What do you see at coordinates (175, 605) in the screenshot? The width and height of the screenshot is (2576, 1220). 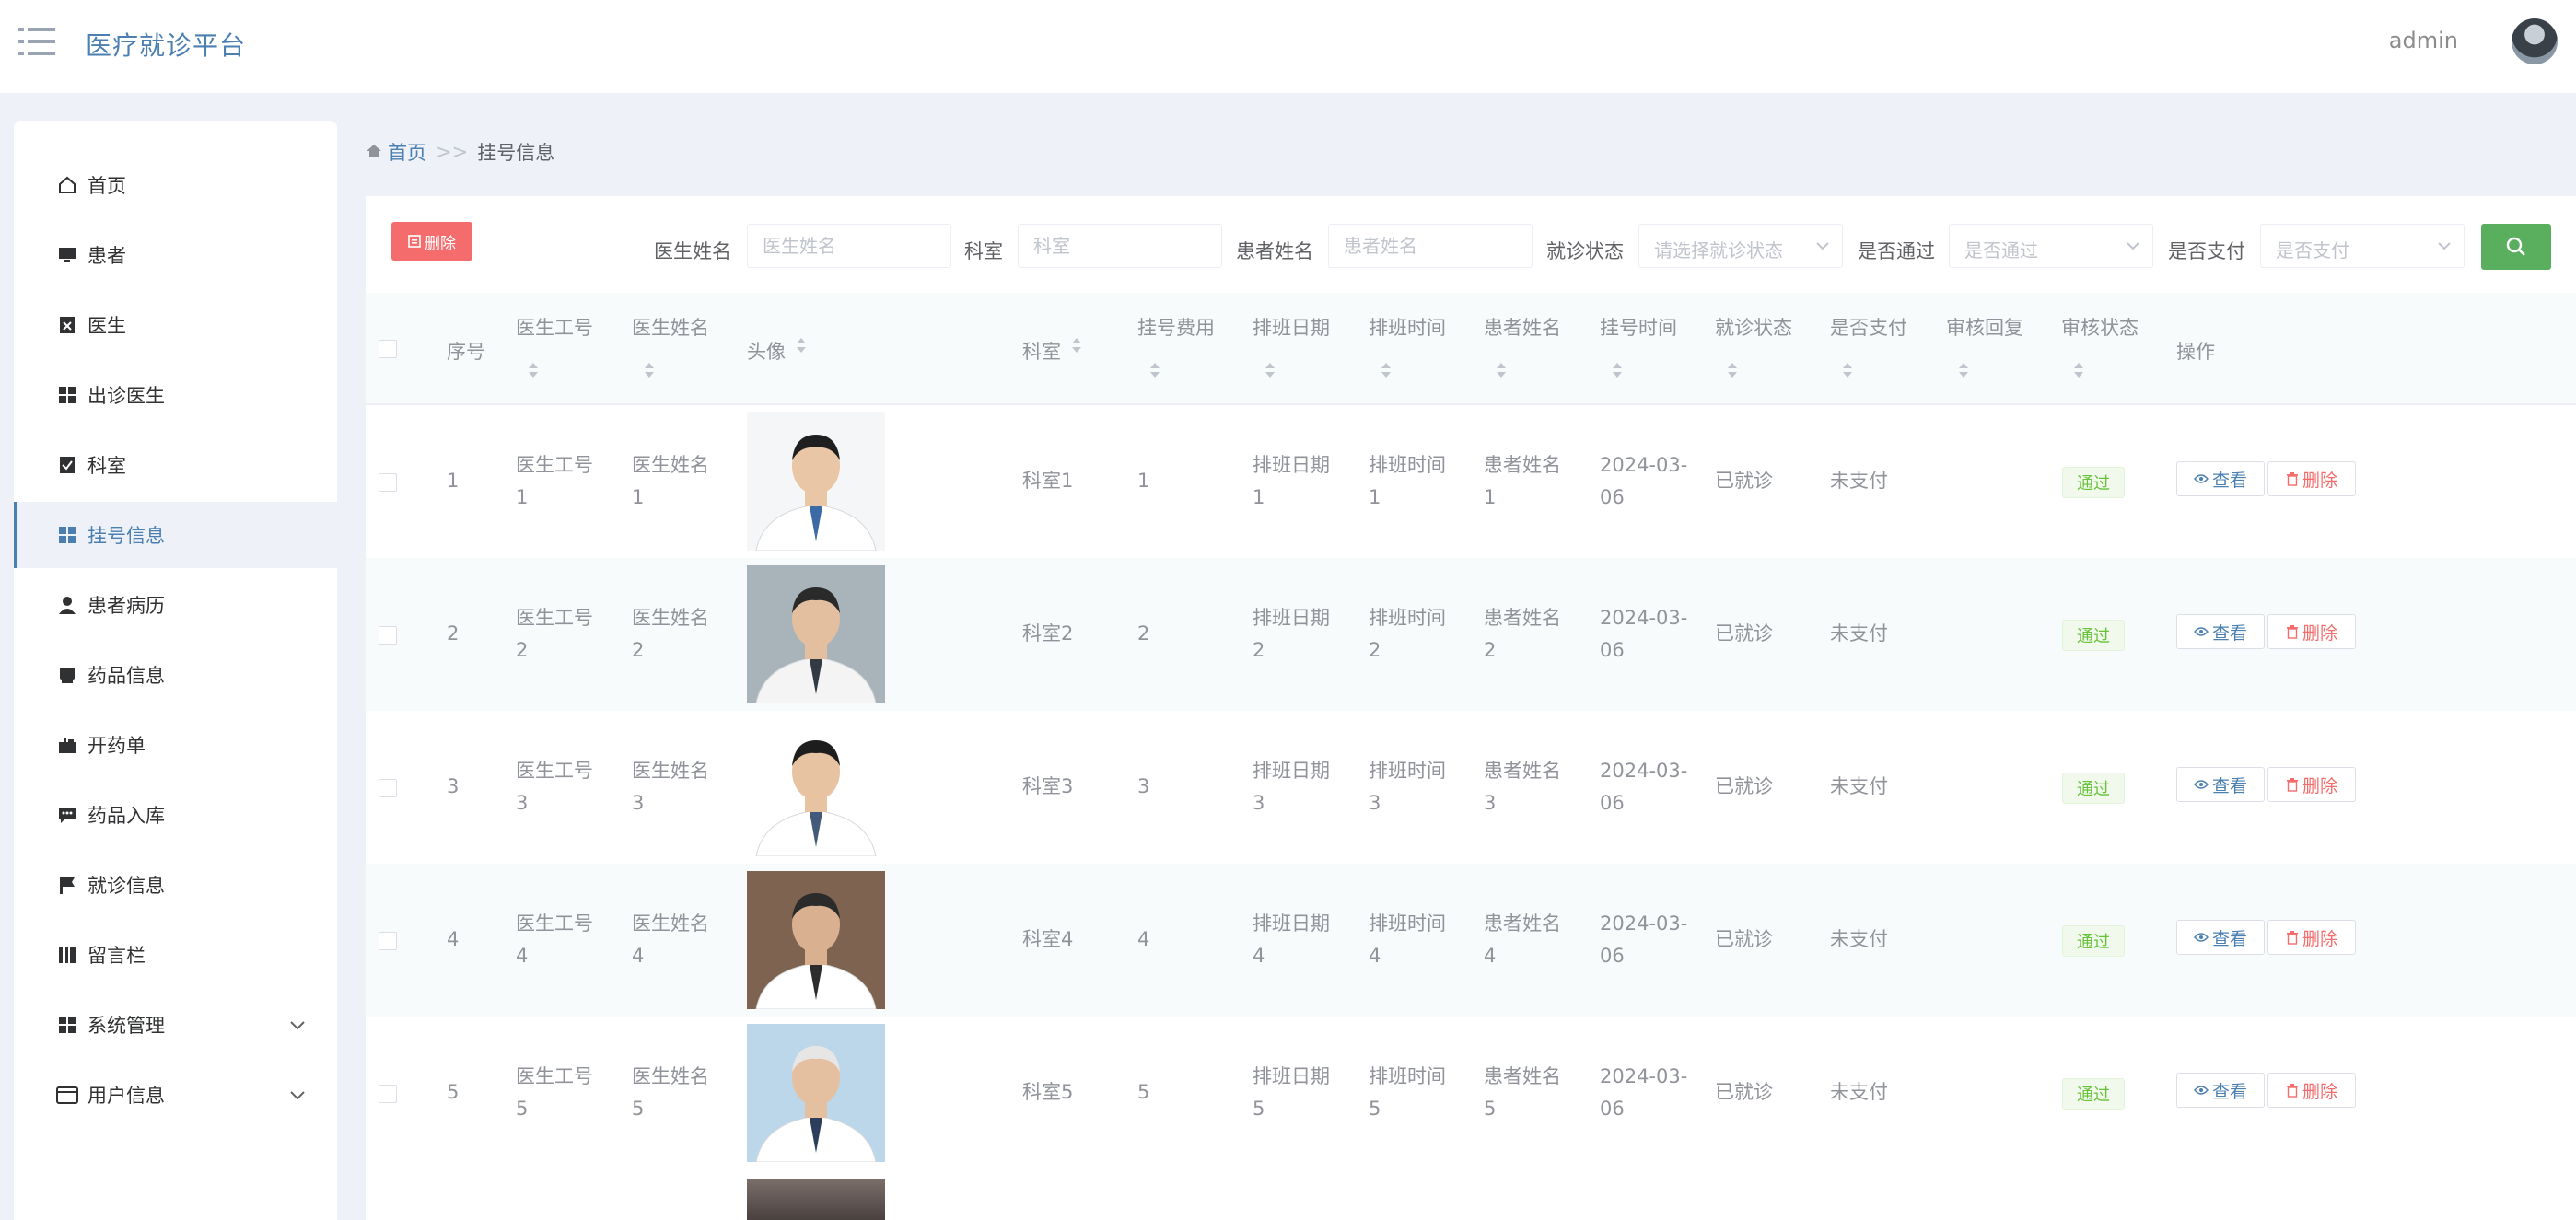 I see `sidebar-item-medical-record: 患者病历` at bounding box center [175, 605].